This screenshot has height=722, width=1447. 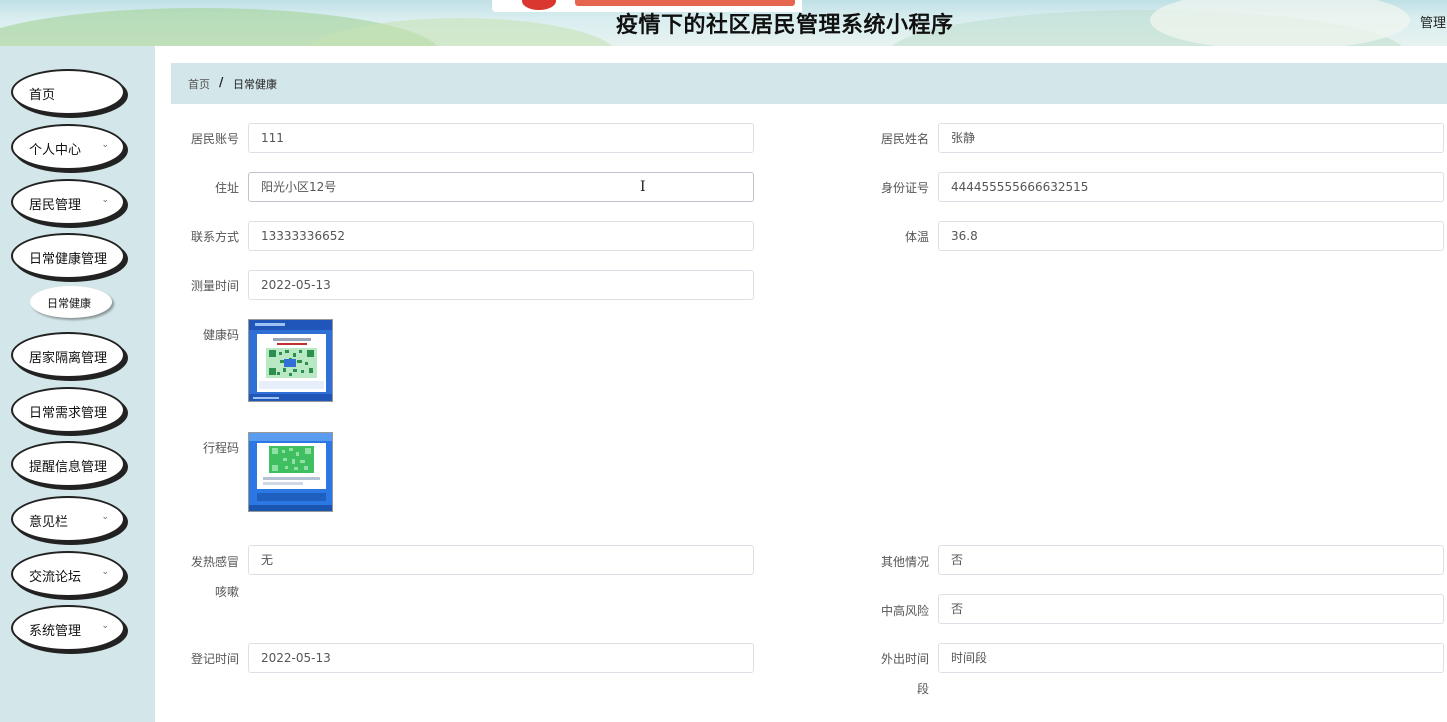 I want to click on temperature-field: 36.8, so click(x=1191, y=236).